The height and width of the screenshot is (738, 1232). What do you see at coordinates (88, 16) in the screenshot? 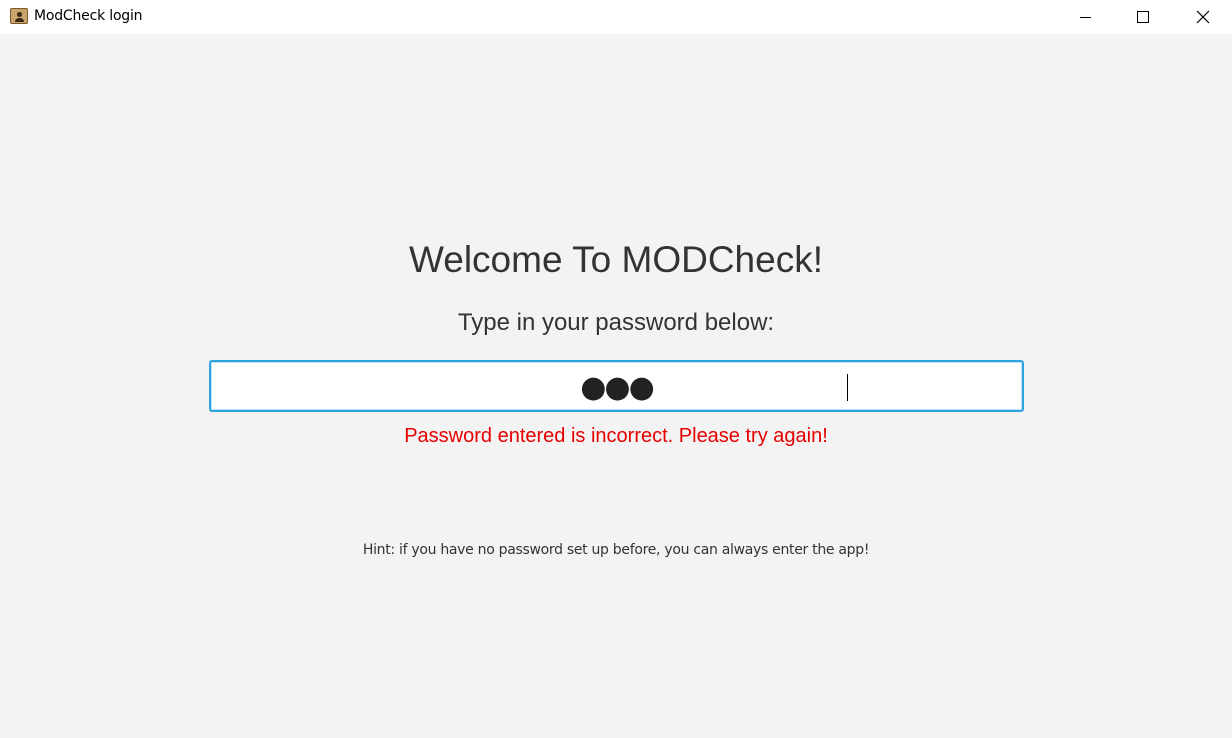
I see `window-title: ModCheck login` at bounding box center [88, 16].